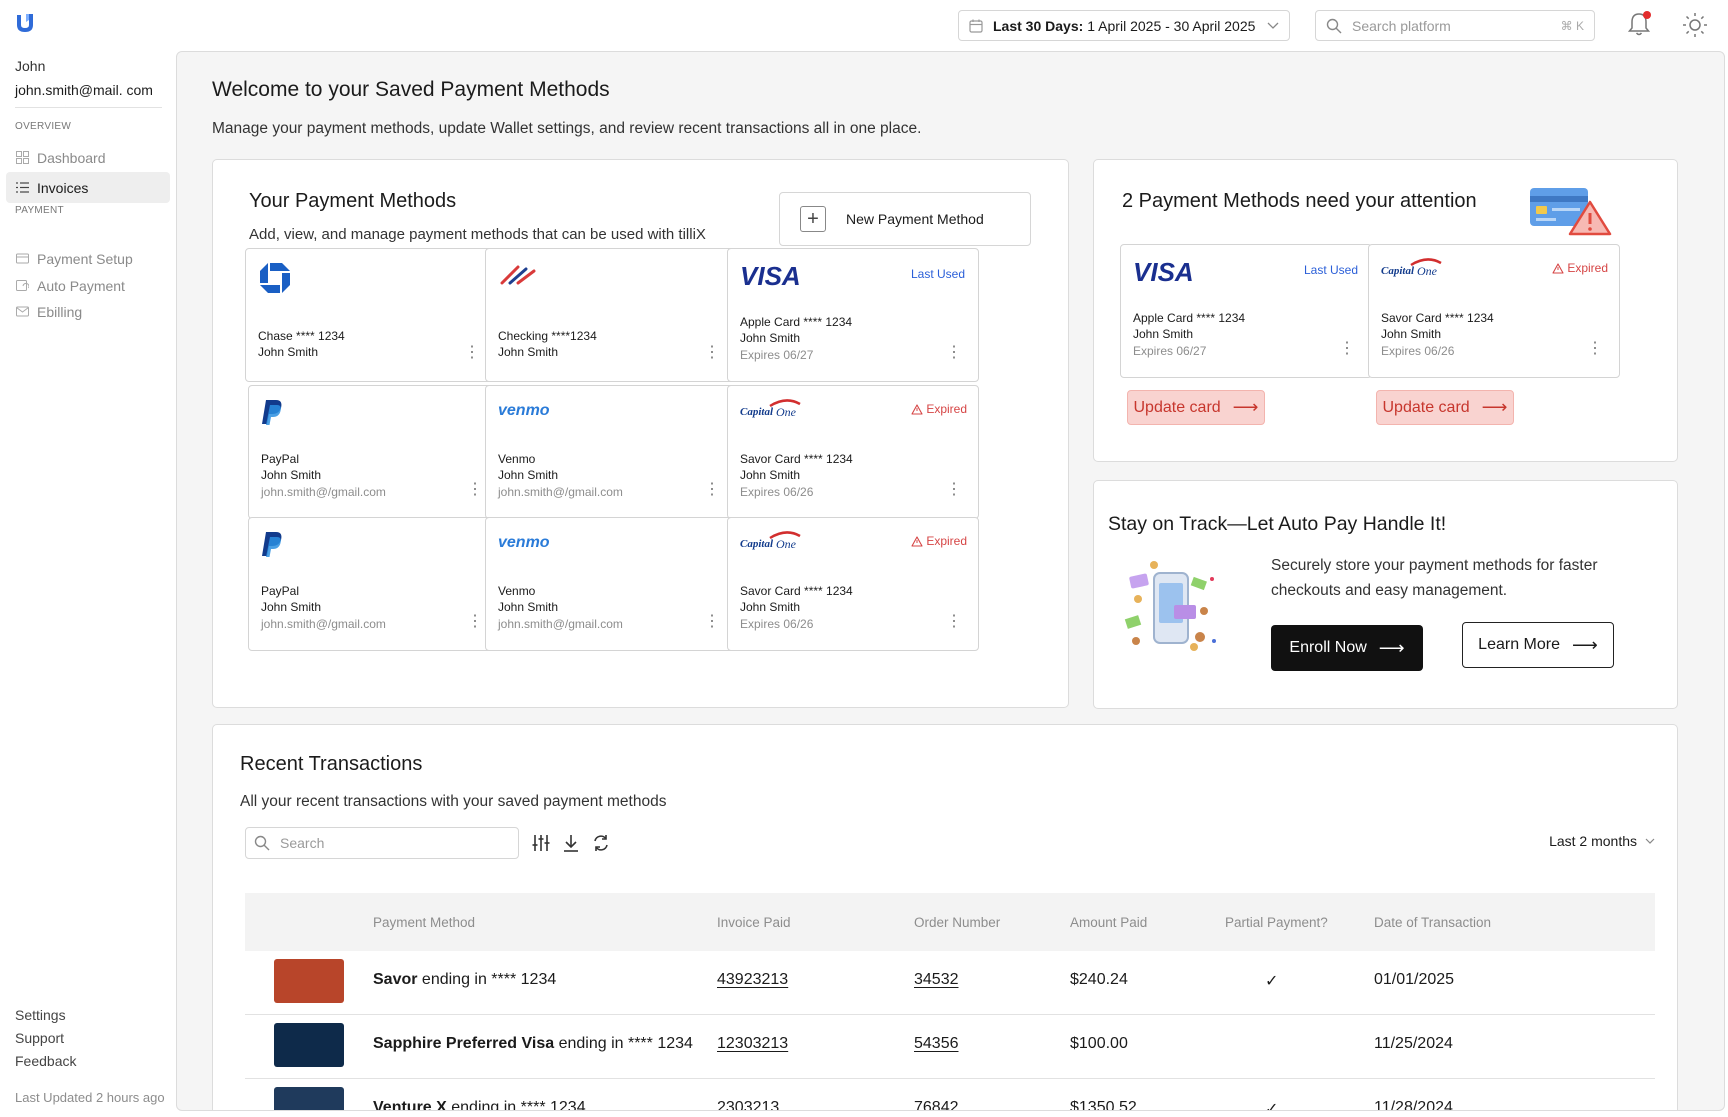 This screenshot has width=1728, height=1117. What do you see at coordinates (777, 624) in the screenshot?
I see `card-detail: Expires 06/26` at bounding box center [777, 624].